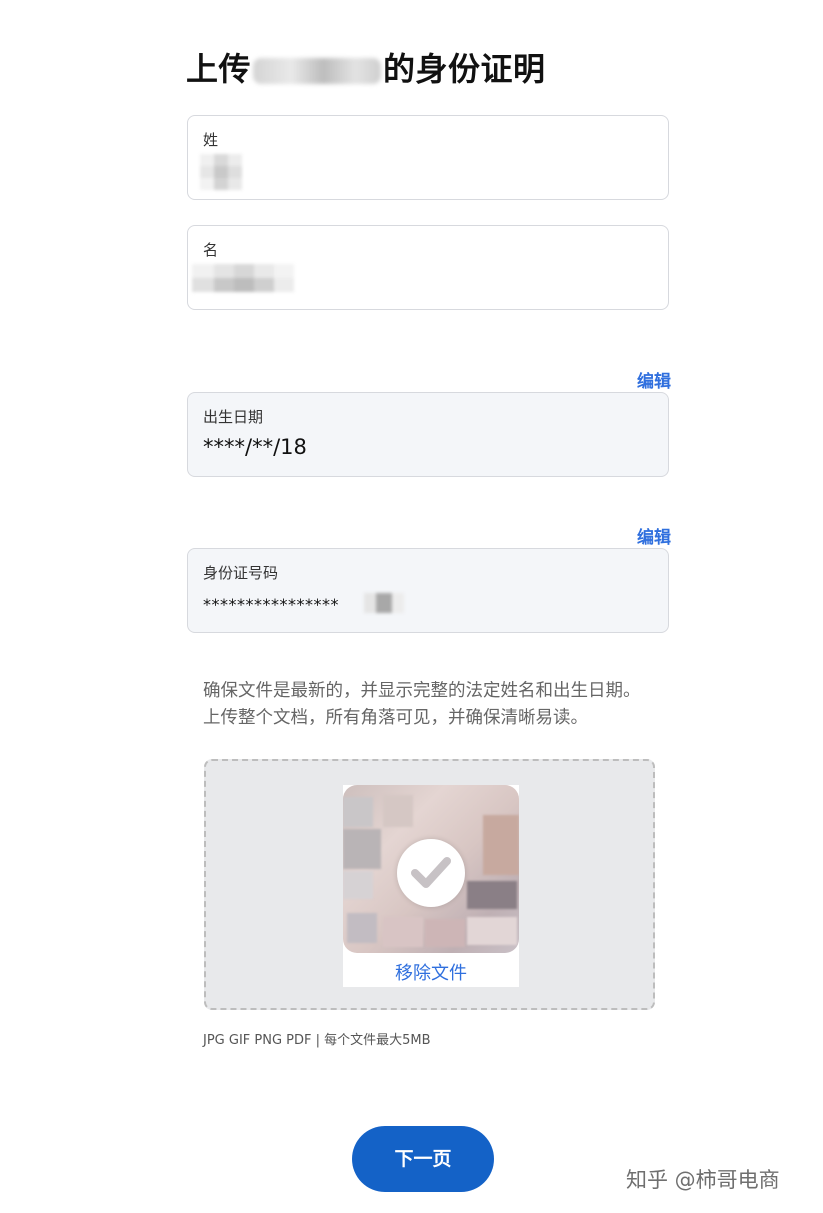 This screenshot has width=823, height=1213. I want to click on remove-file-link: 移除文件, so click(431, 972).